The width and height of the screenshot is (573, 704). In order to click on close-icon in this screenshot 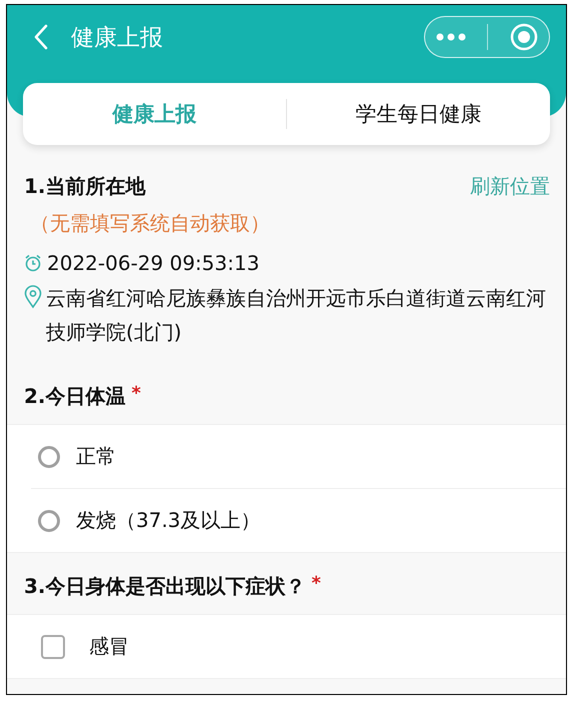, I will do `click(524, 37)`.